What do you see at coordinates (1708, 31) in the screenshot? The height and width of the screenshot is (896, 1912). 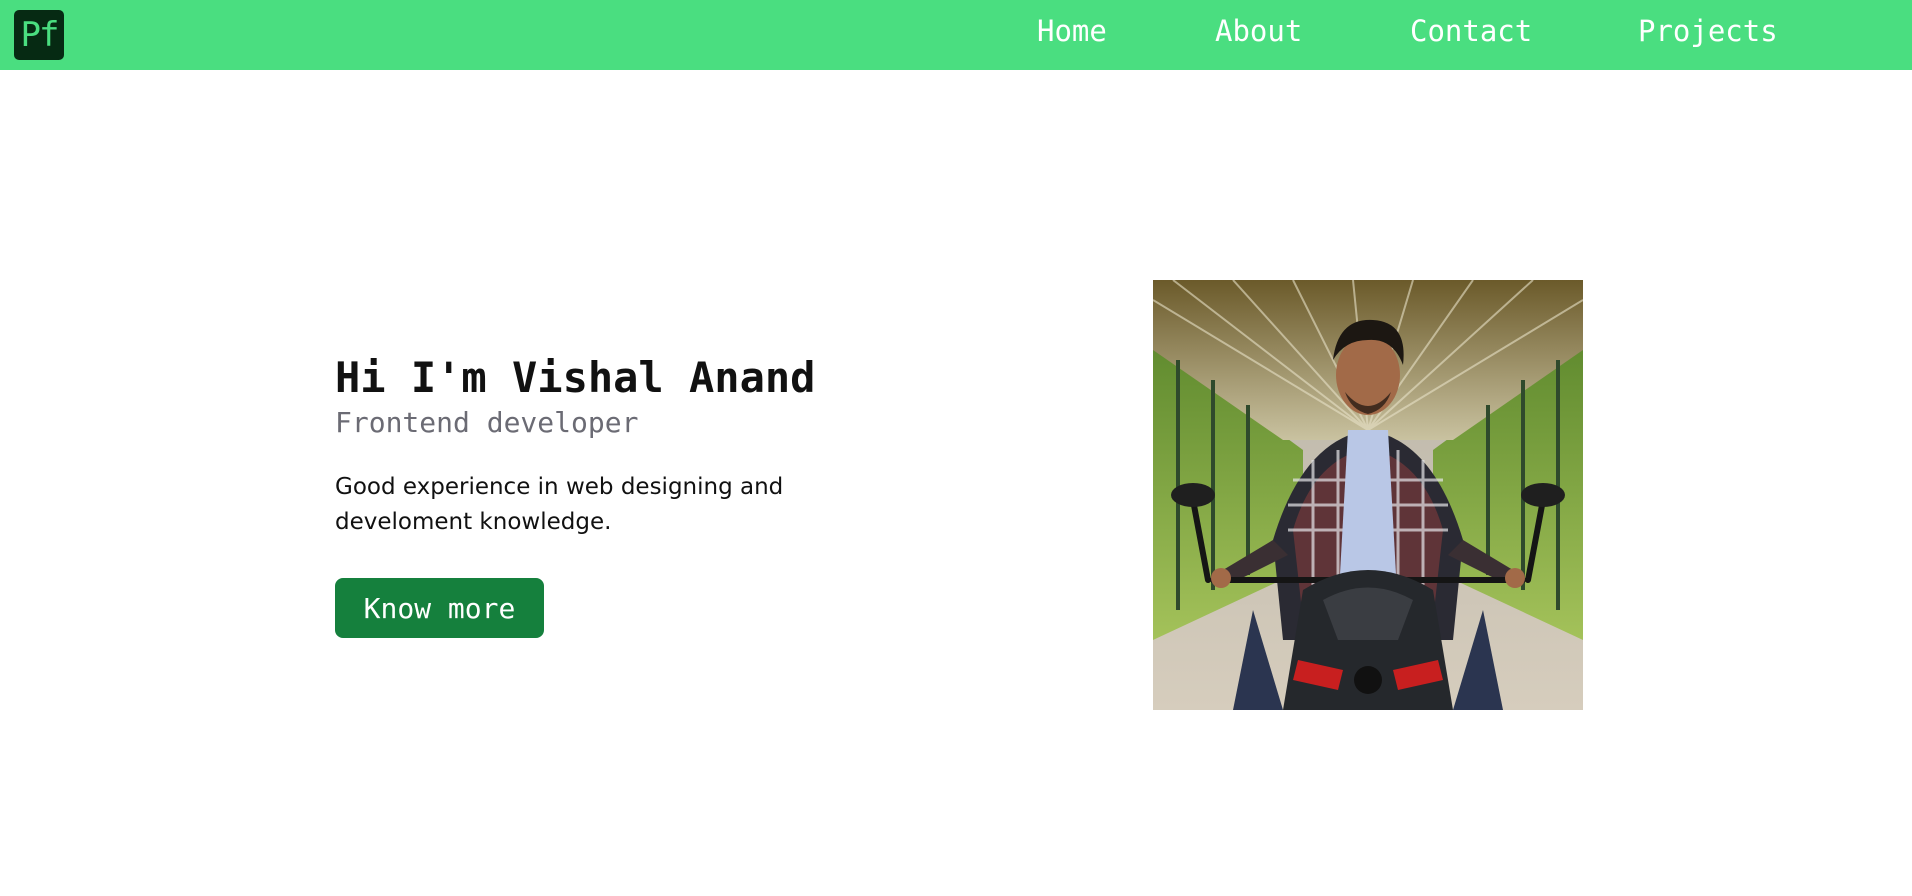 I see `nav-link-projects: Projects` at bounding box center [1708, 31].